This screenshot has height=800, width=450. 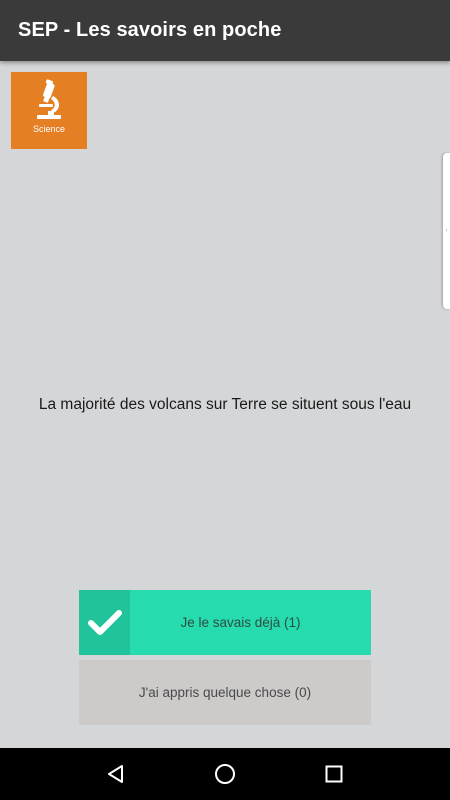 I want to click on nav-back-button, so click(x=116, y=774).